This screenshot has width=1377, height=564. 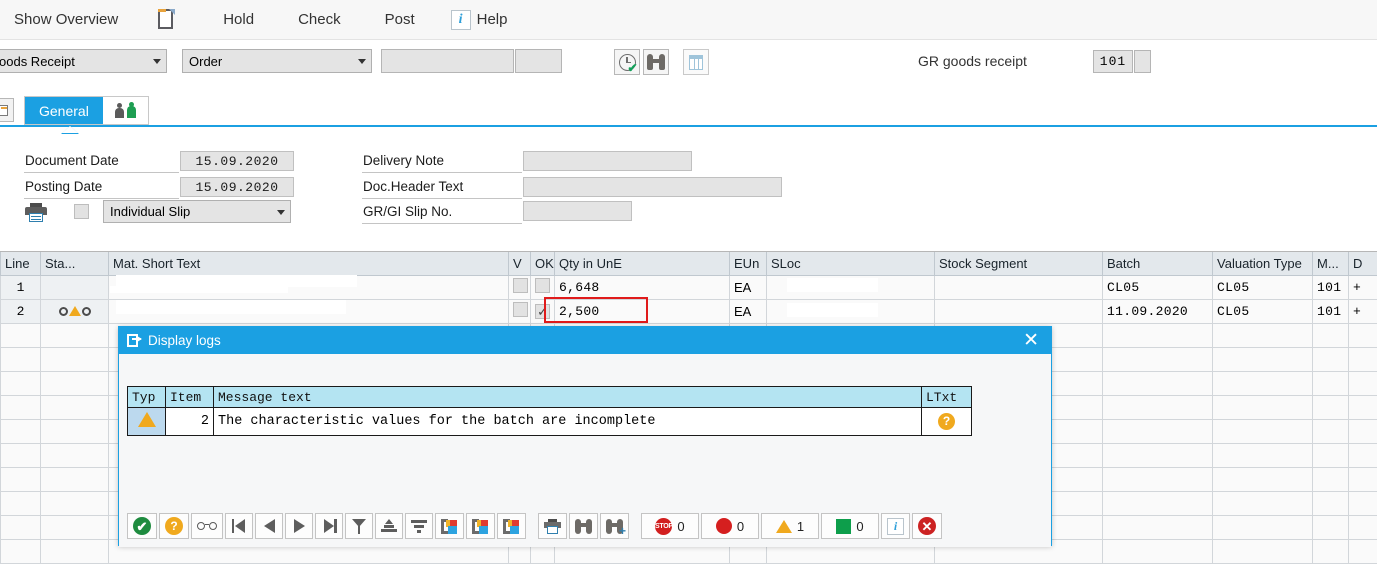 I want to click on execute-button: ✔, so click(x=627, y=62).